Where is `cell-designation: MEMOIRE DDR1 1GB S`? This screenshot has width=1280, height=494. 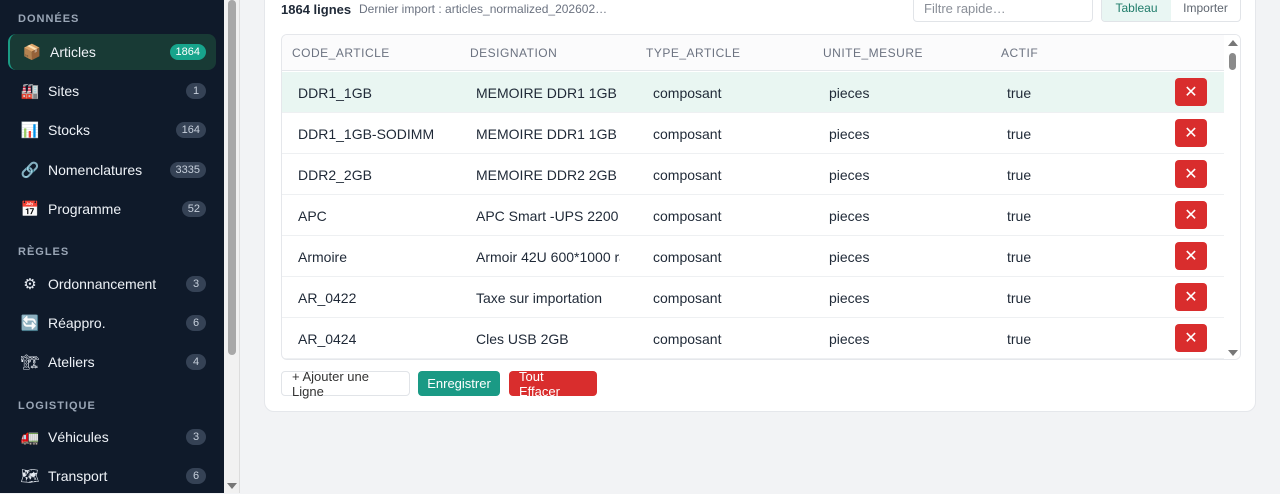
cell-designation: MEMOIRE DDR1 1GB S is located at coordinates (548, 134).